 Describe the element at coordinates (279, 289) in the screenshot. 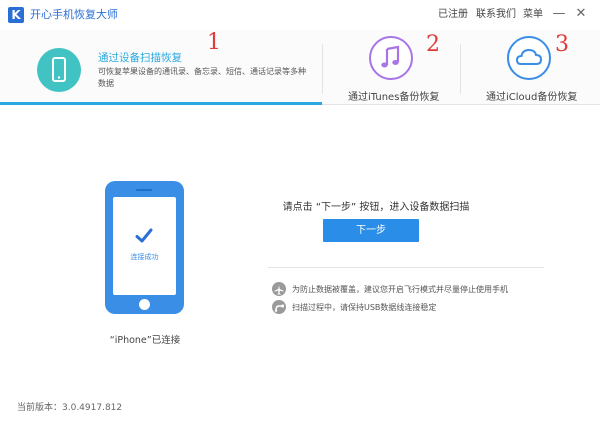

I see `airplane-icon` at that location.